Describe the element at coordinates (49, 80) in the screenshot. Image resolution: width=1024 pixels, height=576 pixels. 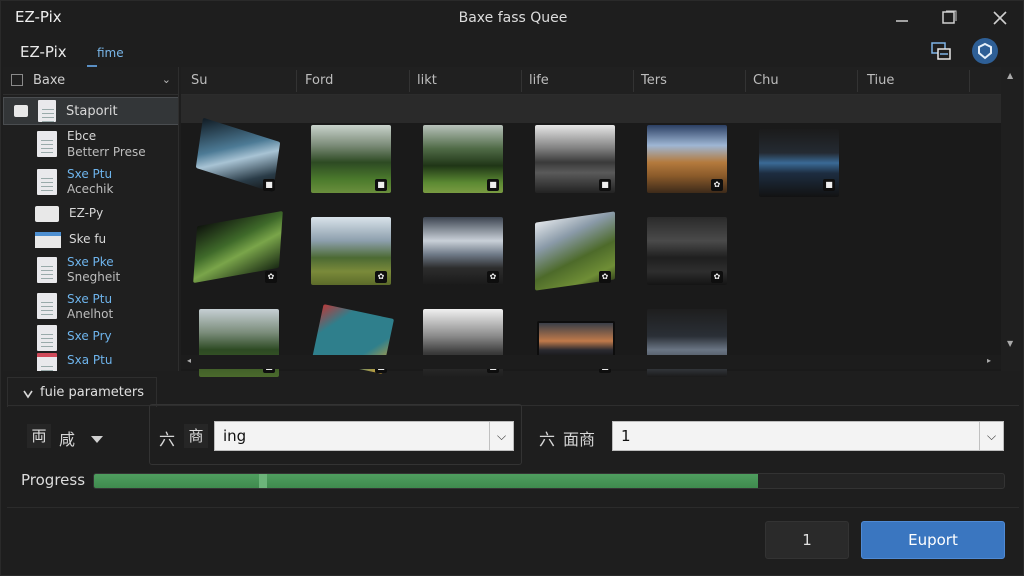
I see `sidebar-header-label: Baxe` at that location.